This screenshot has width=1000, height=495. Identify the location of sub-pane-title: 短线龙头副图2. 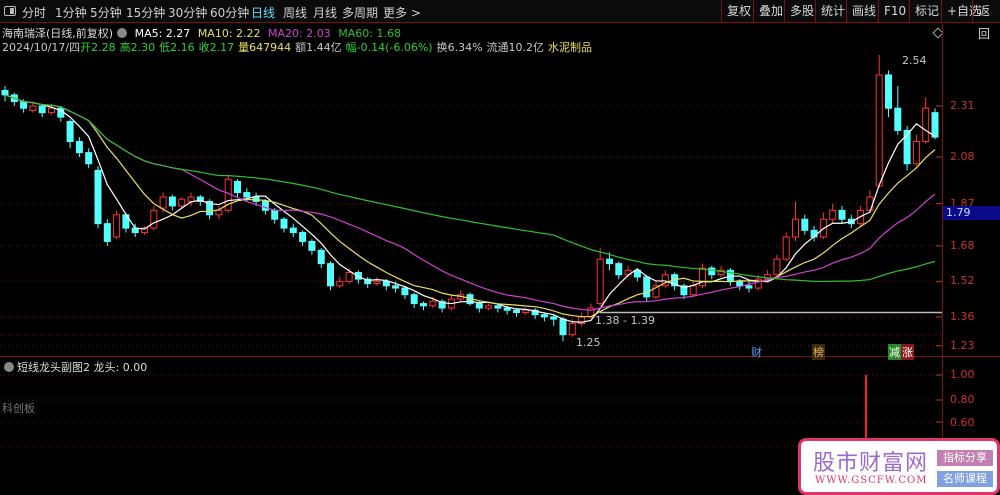
(53, 367).